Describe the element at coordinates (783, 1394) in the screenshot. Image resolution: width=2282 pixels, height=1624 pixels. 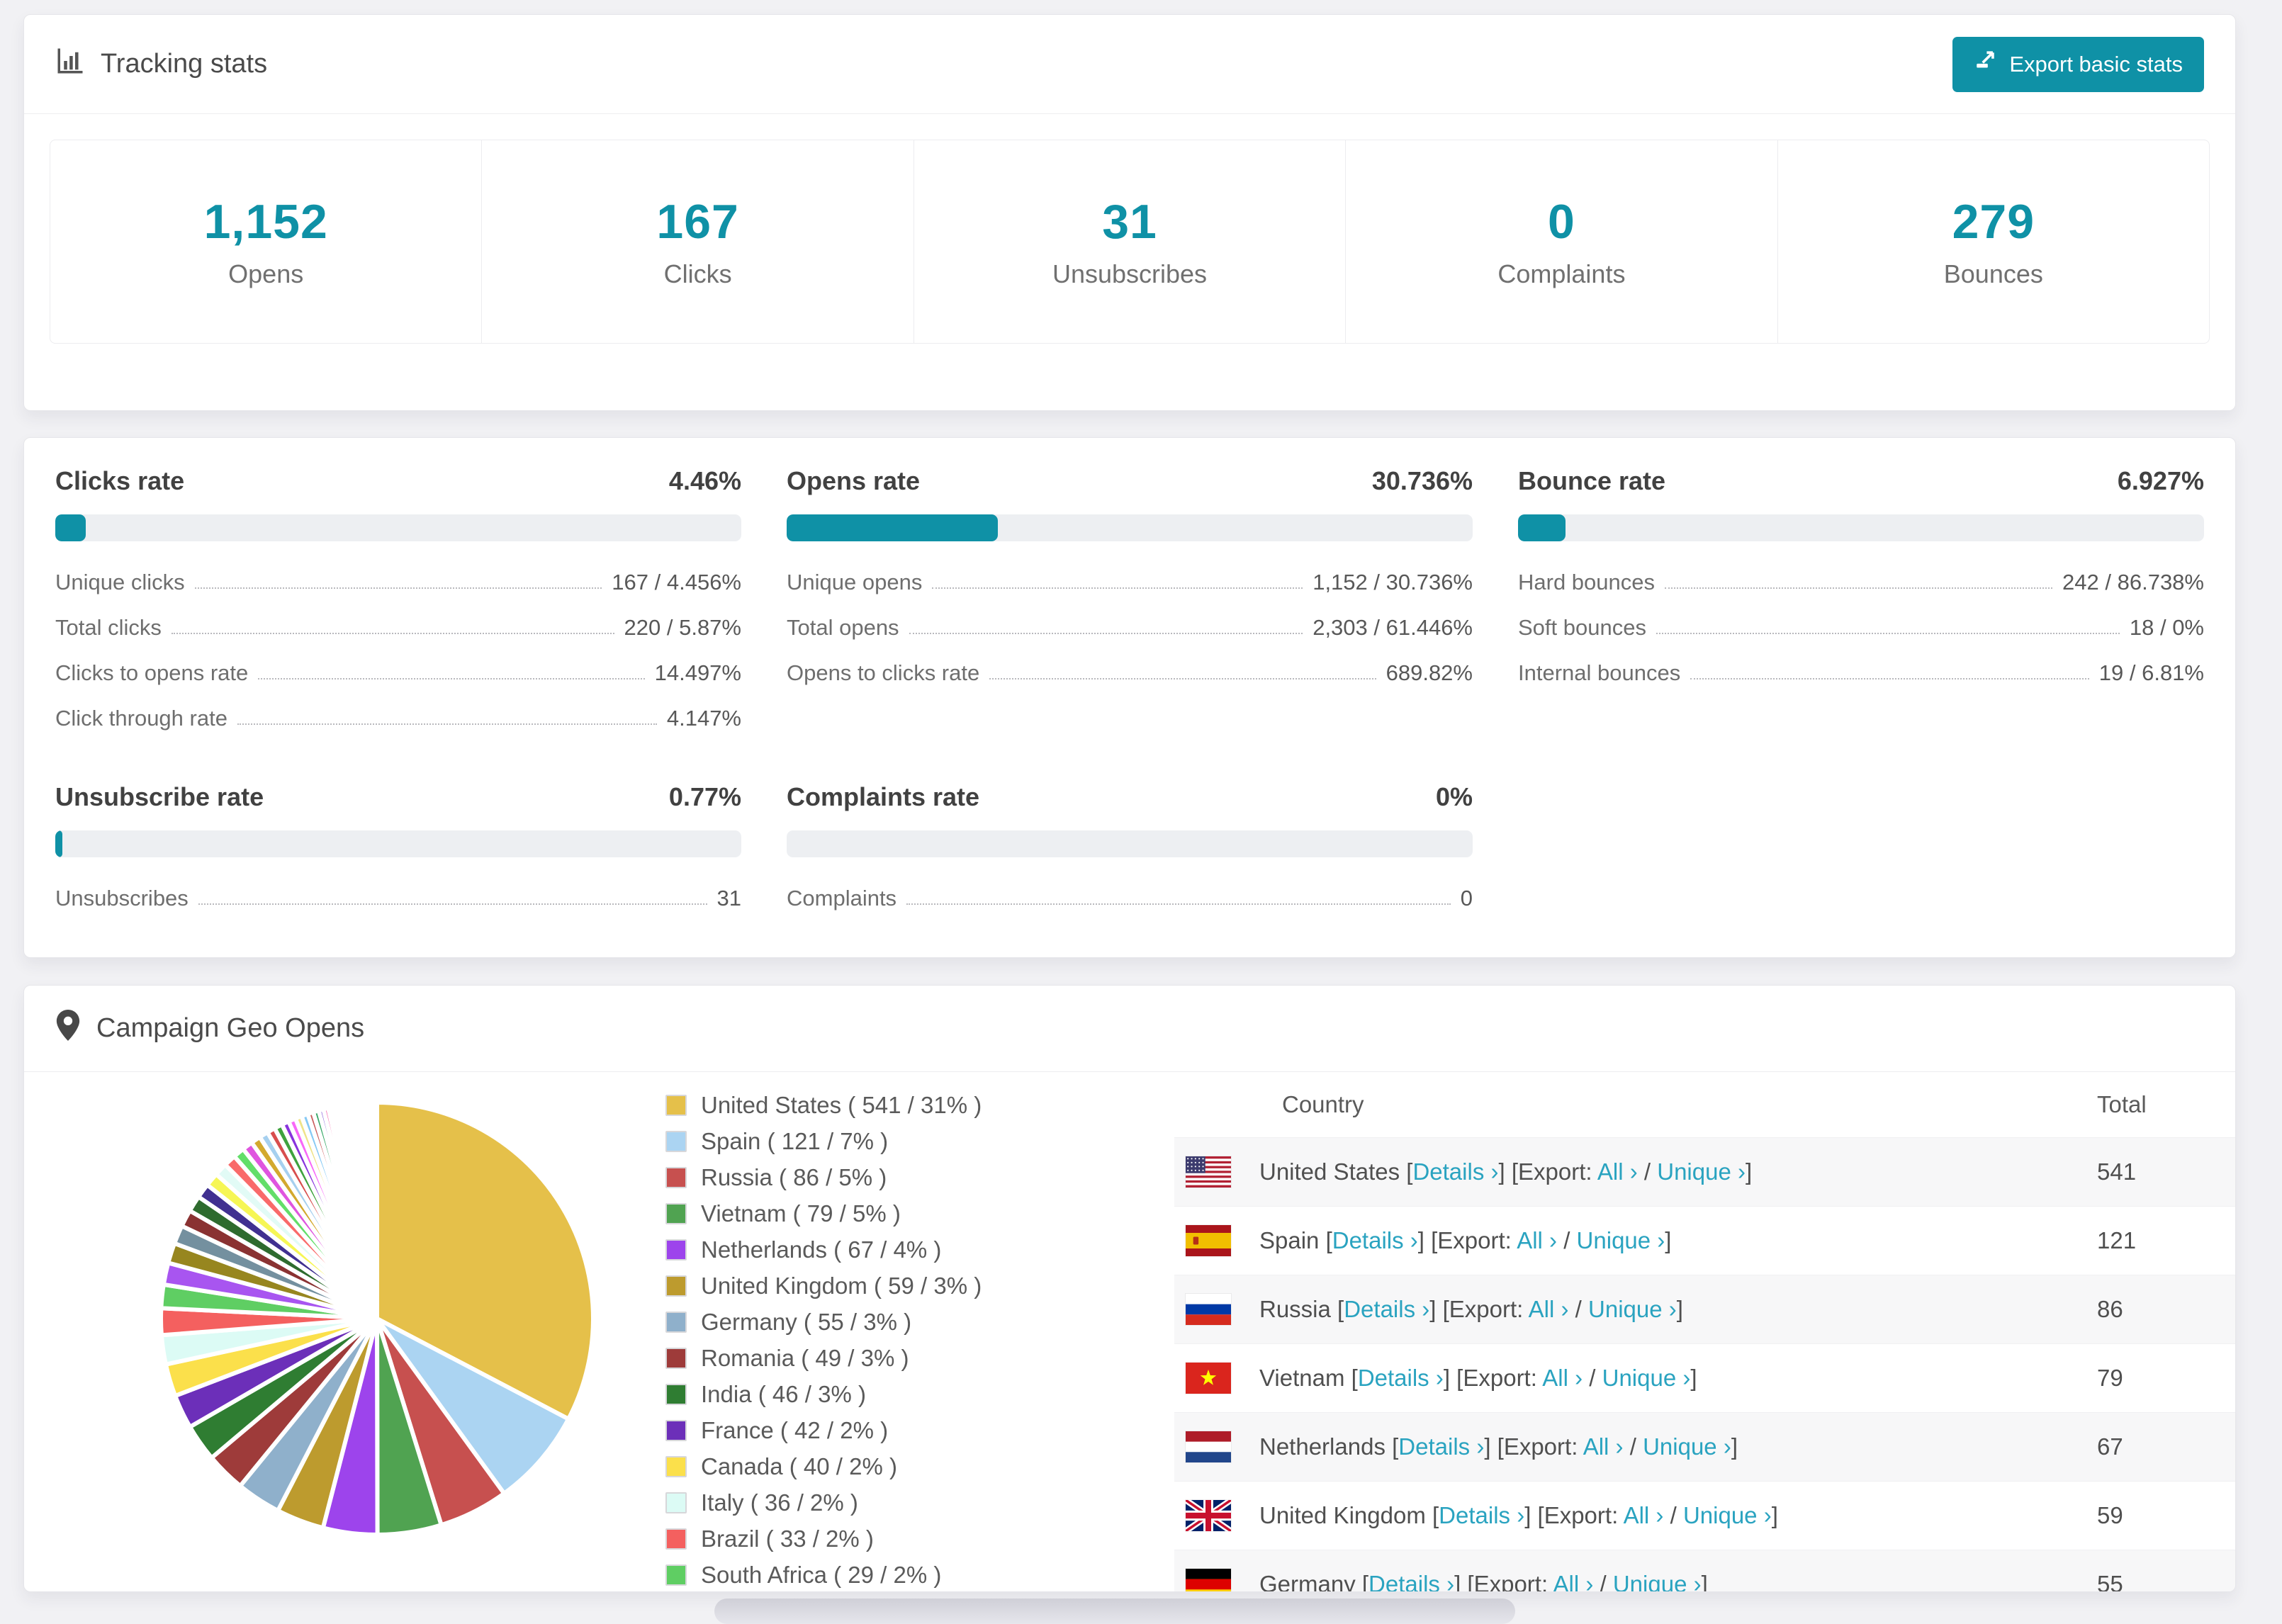
I see `legend-label: India ( 46 / 3% )` at that location.